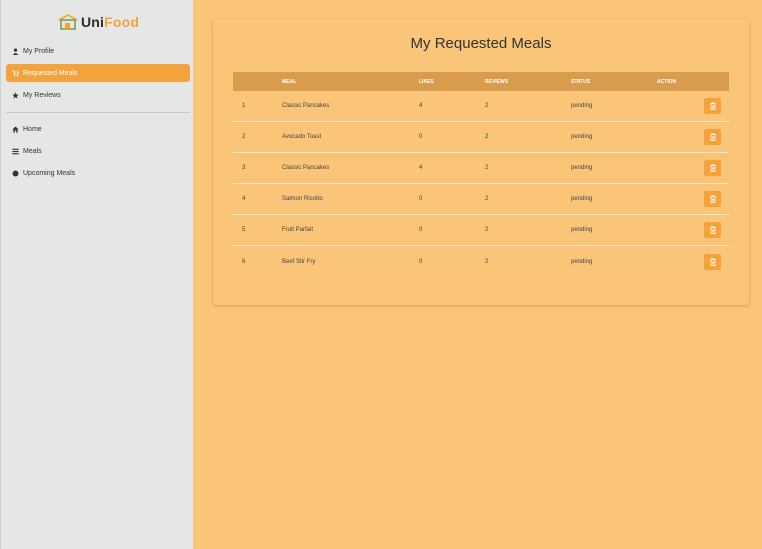 The width and height of the screenshot is (762, 549). Describe the element at coordinates (32, 151) in the screenshot. I see `sidebar-item-label: Meals` at that location.